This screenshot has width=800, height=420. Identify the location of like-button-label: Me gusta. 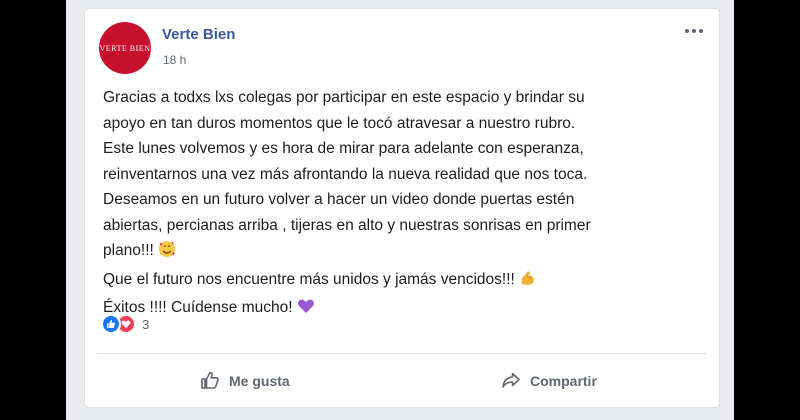
(259, 381).